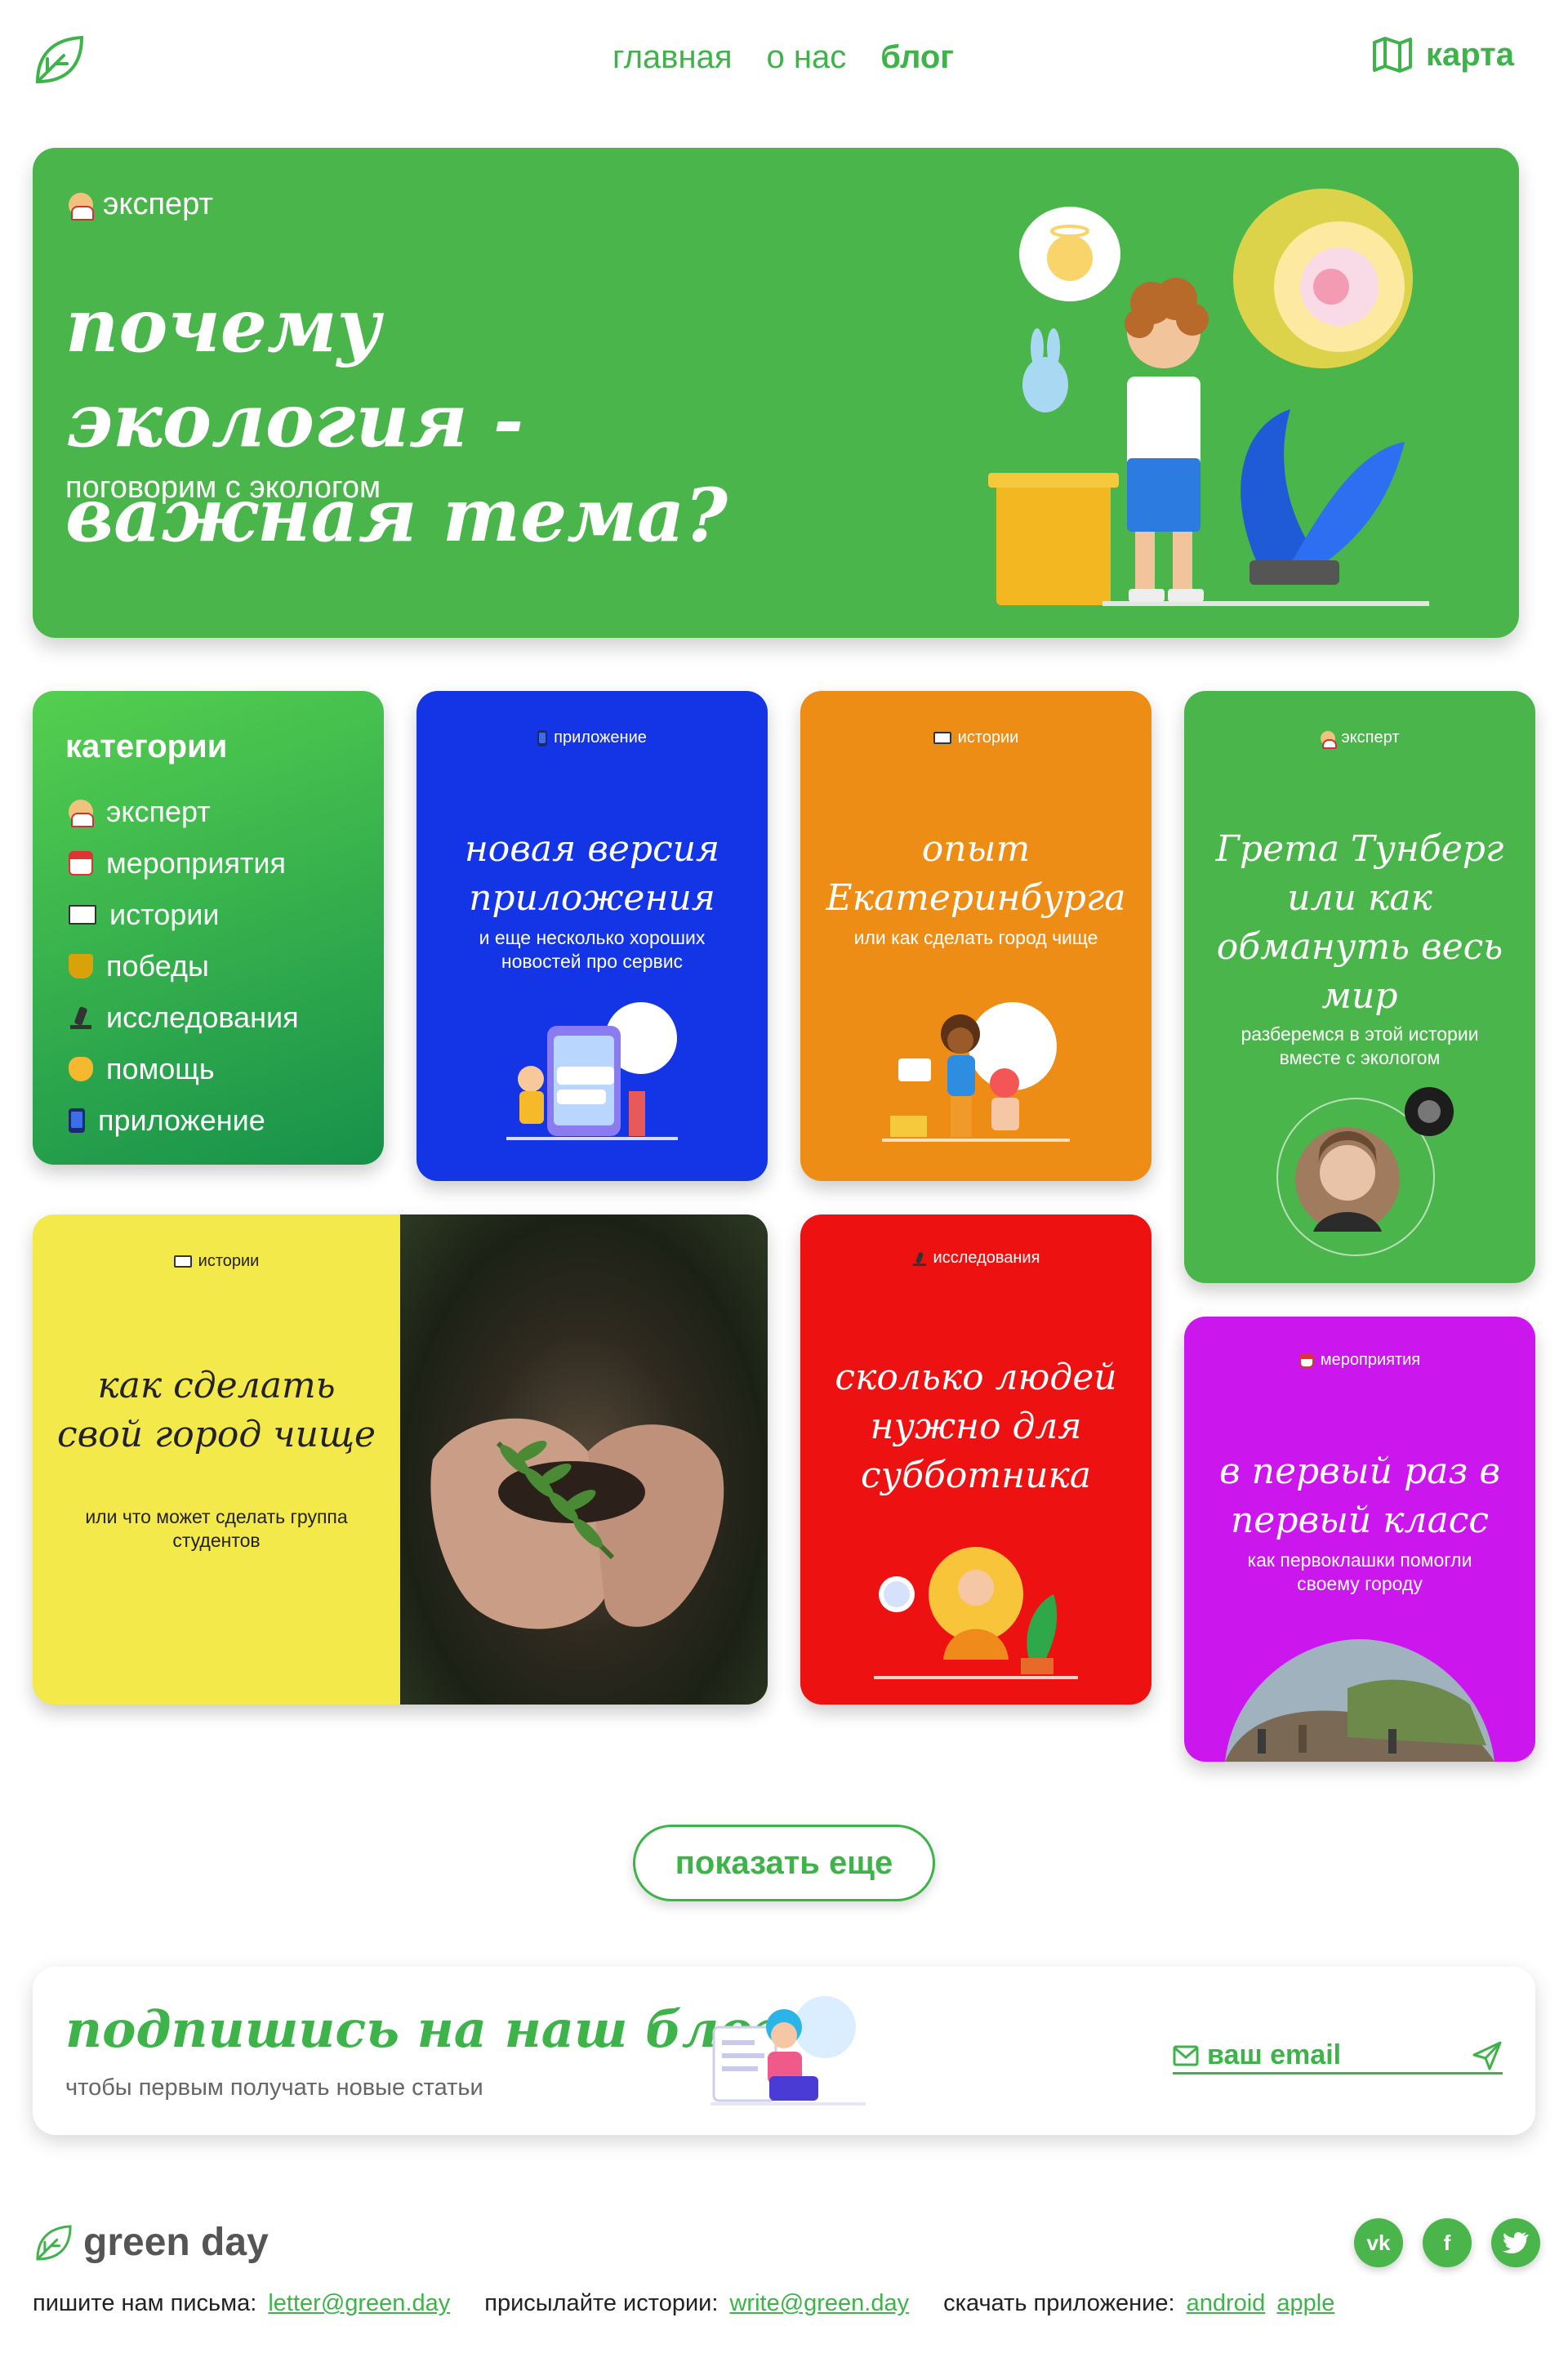 This screenshot has height=2371, width=1568. What do you see at coordinates (1392, 55) in the screenshot?
I see `map-icon` at bounding box center [1392, 55].